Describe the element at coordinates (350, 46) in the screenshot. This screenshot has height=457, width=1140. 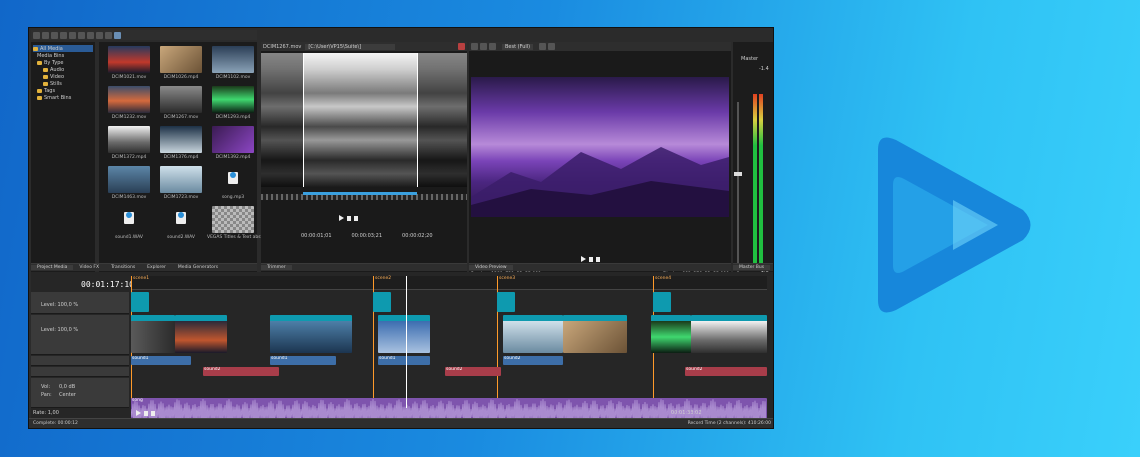
I see `trimmer-path: [C:\User\VP15\Suite\]` at that location.